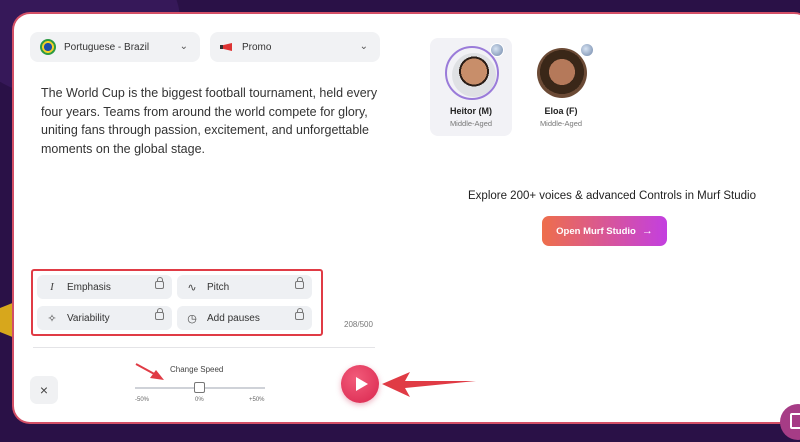 The width and height of the screenshot is (800, 442). Describe the element at coordinates (795, 421) in the screenshot. I see `chat-icon` at that location.